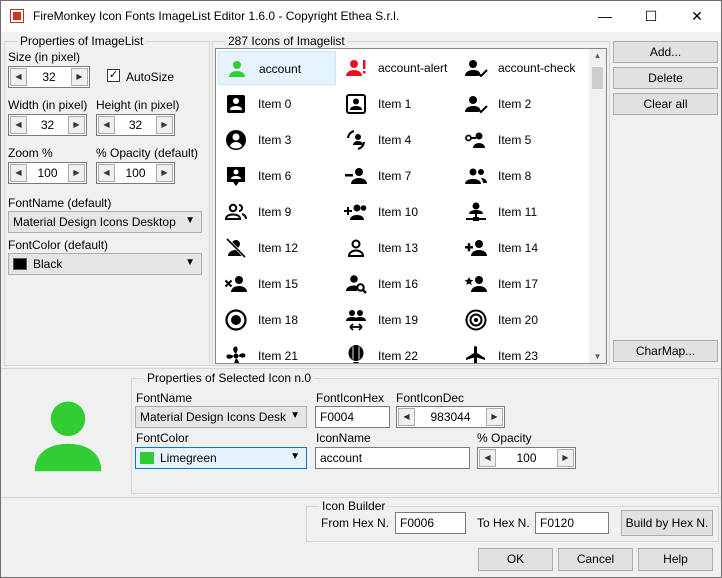  Describe the element at coordinates (106, 173) in the screenshot. I see `opacity-decrement-icon: ◀` at that location.